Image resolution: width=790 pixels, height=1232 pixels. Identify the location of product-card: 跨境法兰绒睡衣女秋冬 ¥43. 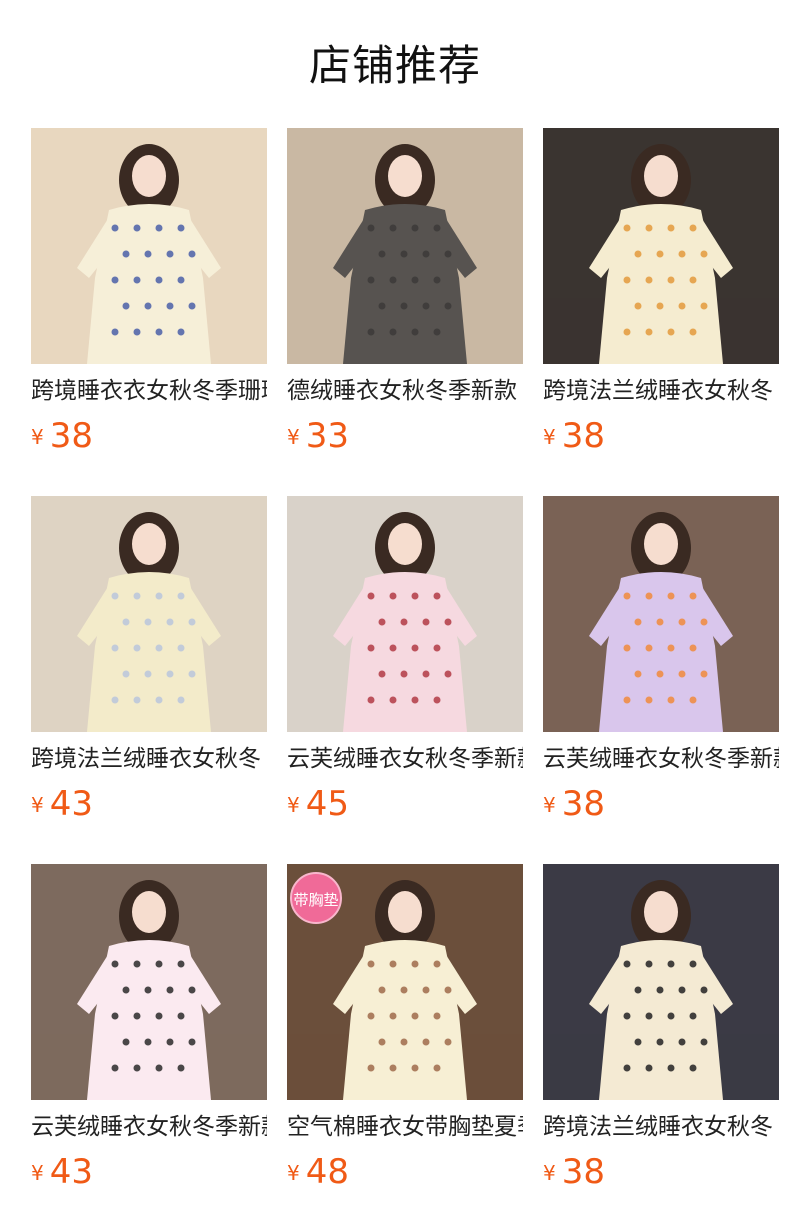
(149, 660).